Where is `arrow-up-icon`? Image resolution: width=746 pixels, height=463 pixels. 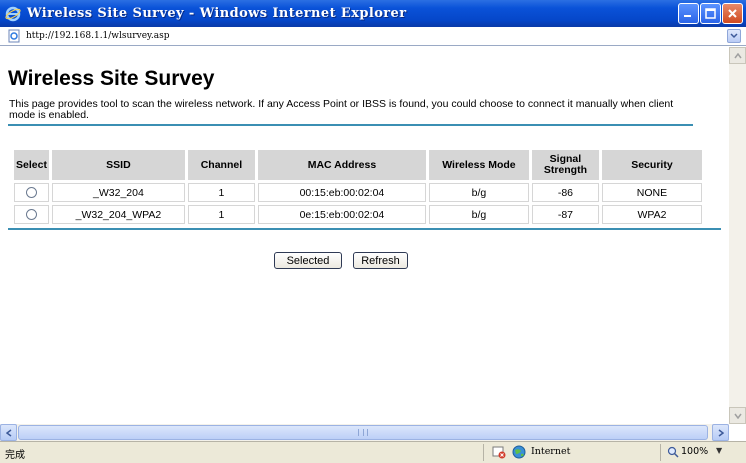 arrow-up-icon is located at coordinates (737, 55).